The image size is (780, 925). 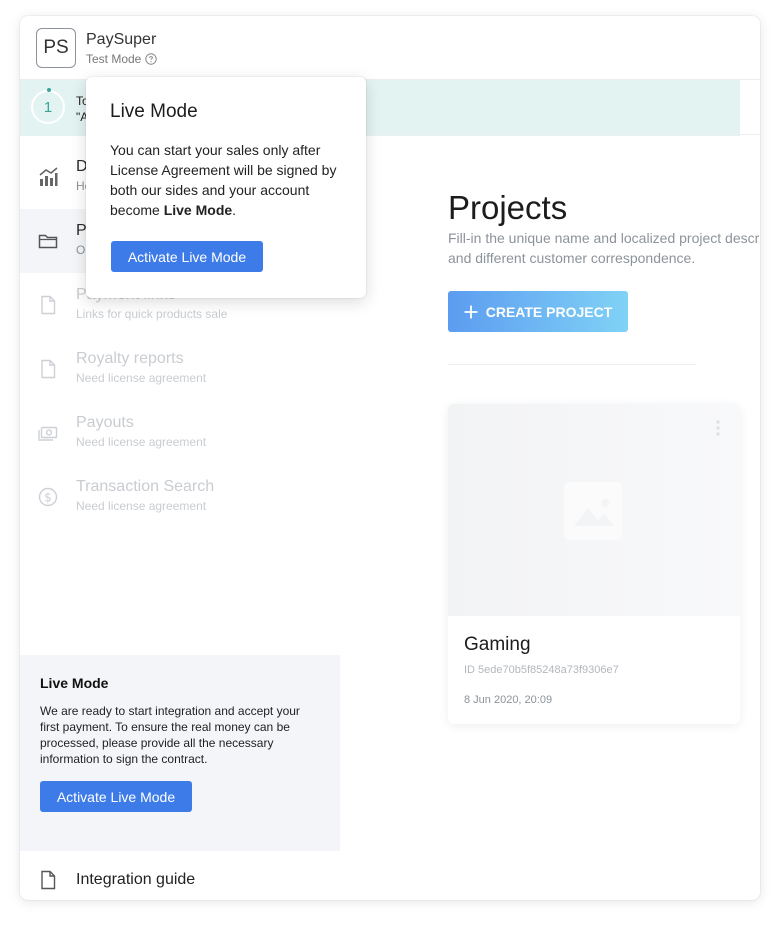 I want to click on popover-title: Live Mode, so click(x=154, y=111).